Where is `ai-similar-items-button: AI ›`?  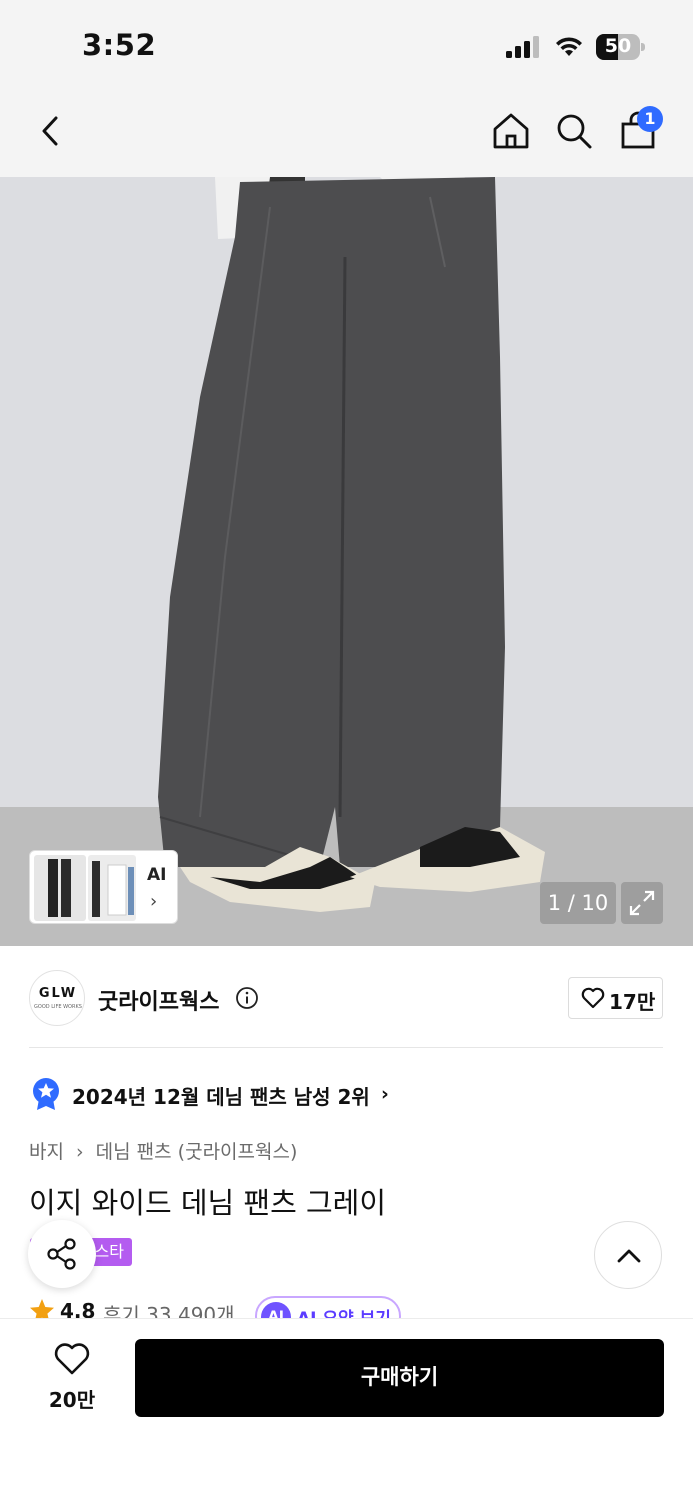 ai-similar-items-button: AI › is located at coordinates (103, 887).